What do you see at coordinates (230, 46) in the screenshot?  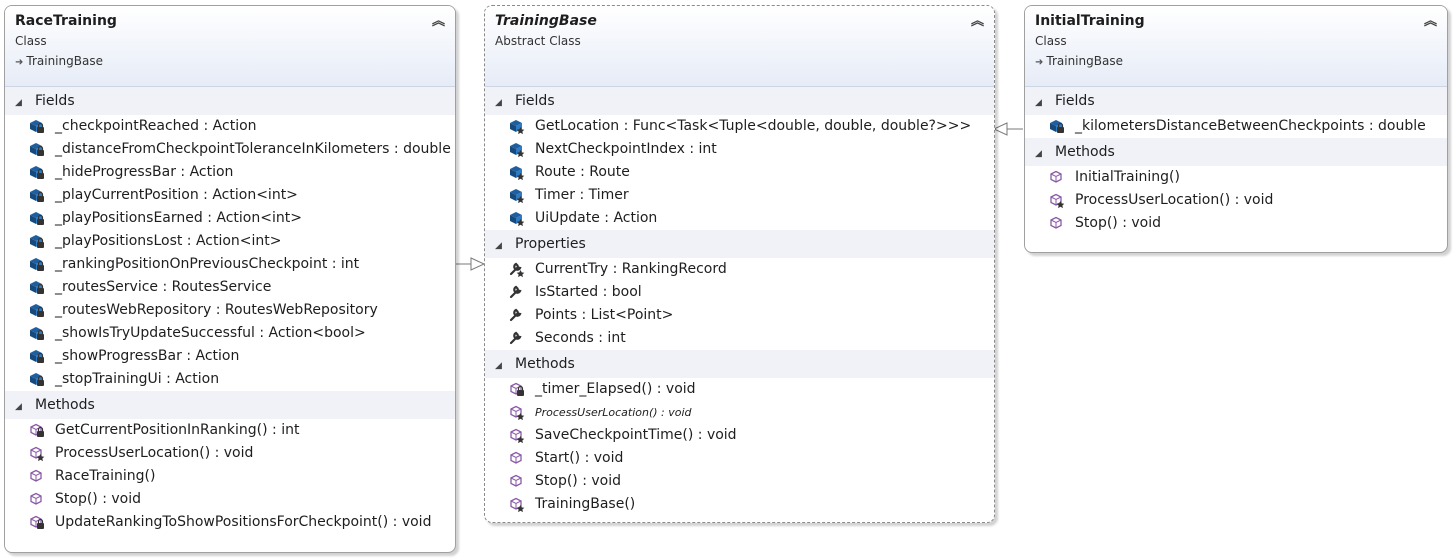 I see `class-header: RaceTraining Class ➜ TrainingBase ︽` at bounding box center [230, 46].